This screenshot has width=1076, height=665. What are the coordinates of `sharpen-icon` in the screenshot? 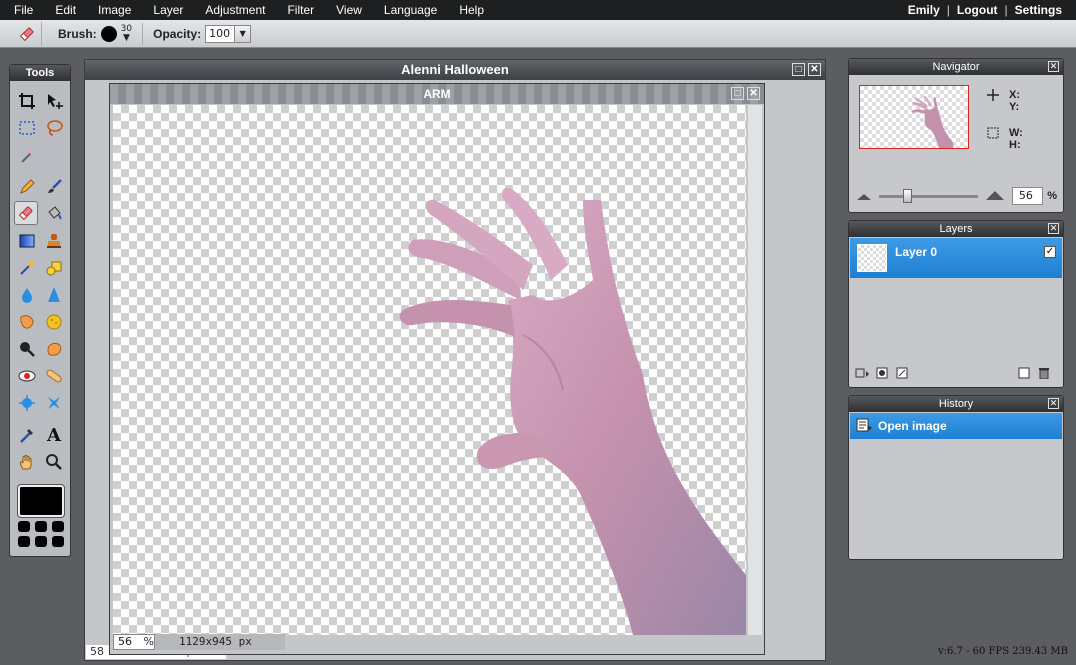 It's located at (54, 295).